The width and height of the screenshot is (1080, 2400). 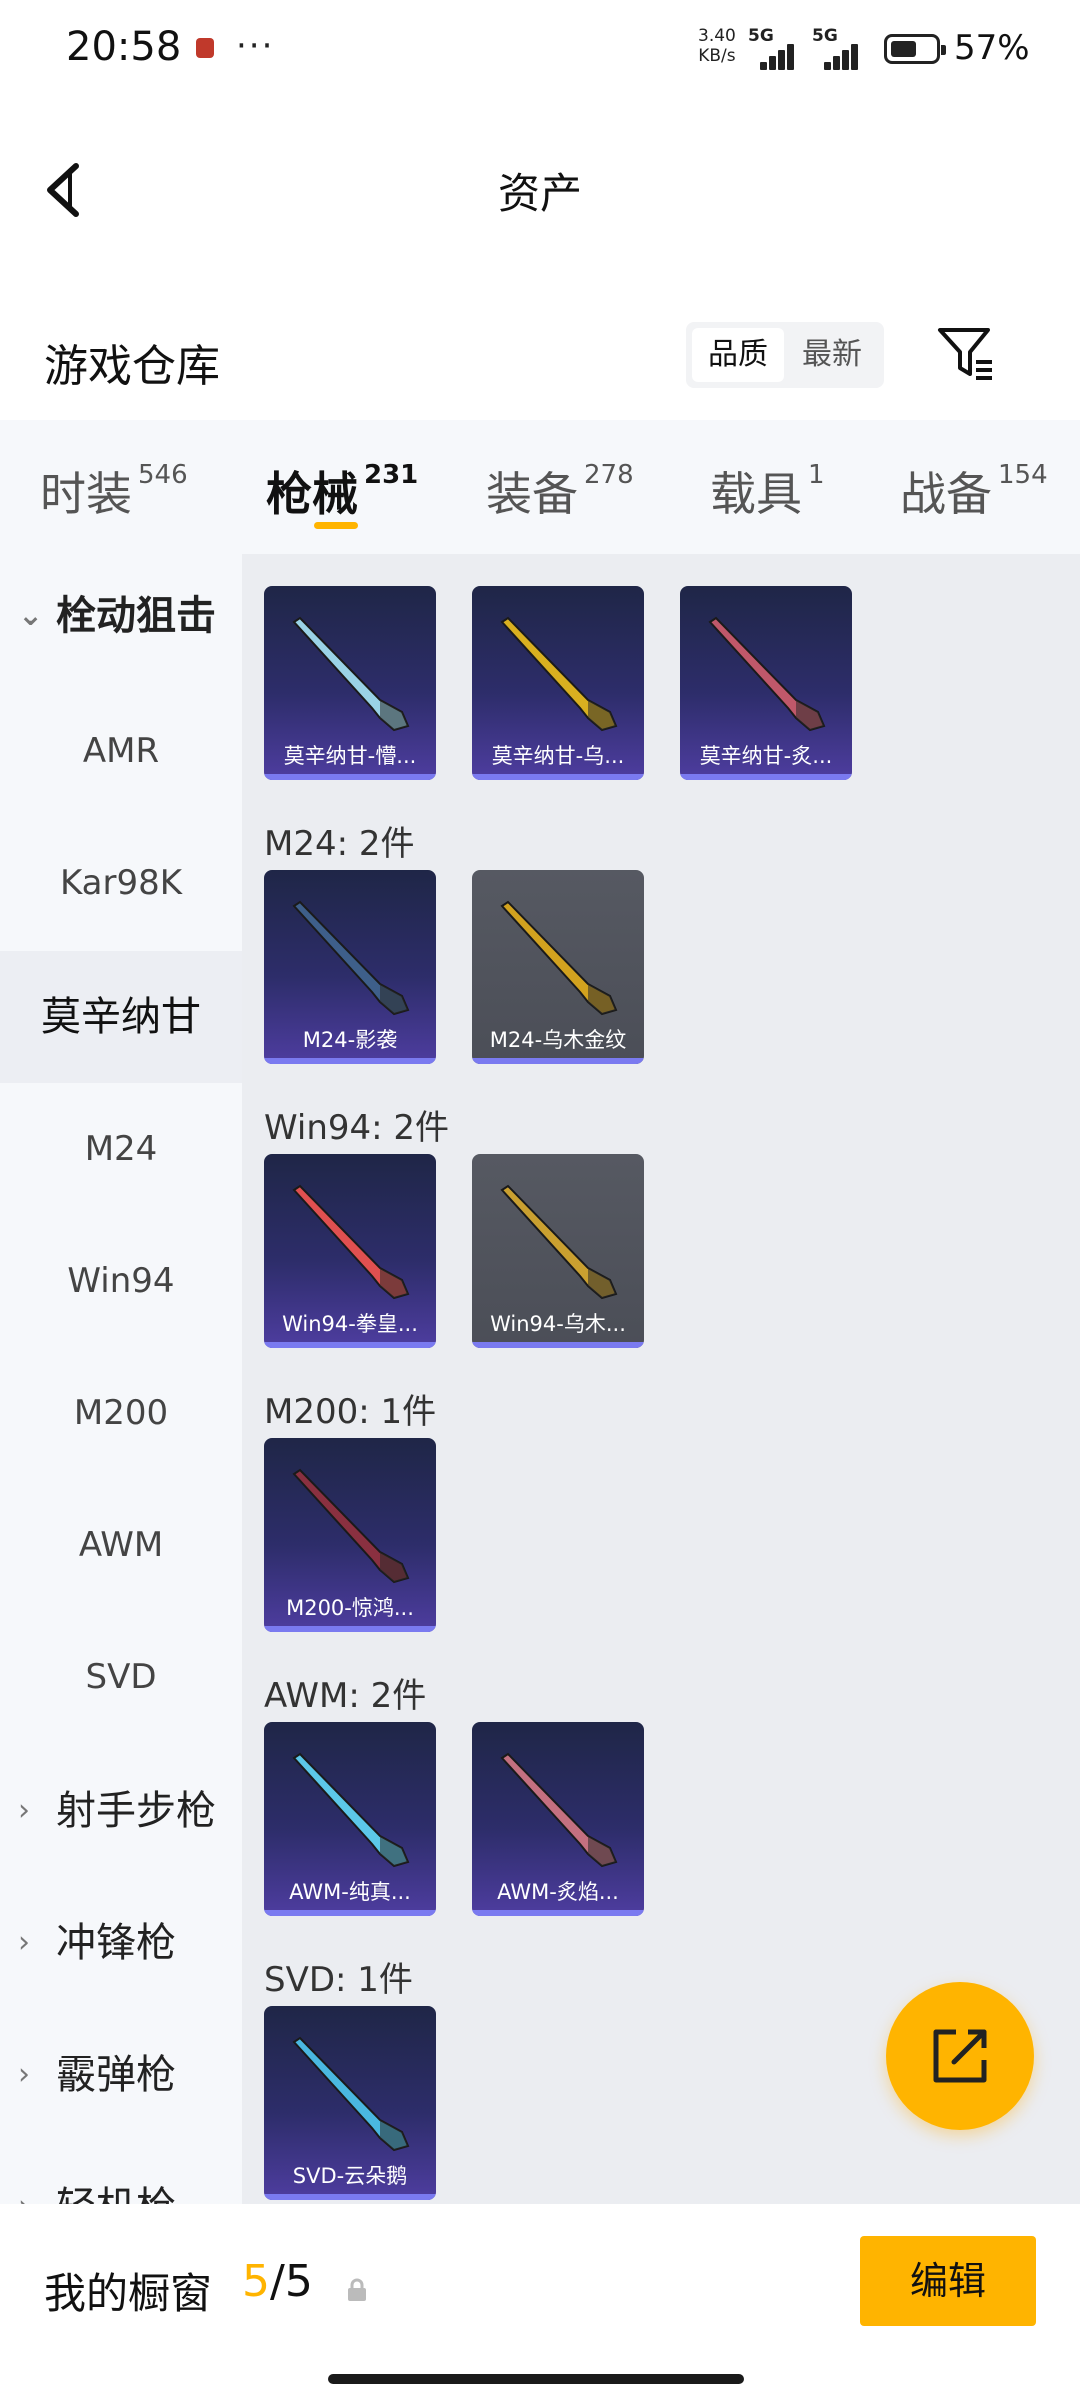 I want to click on sidebar-item-m200: M200, so click(x=121, y=1413).